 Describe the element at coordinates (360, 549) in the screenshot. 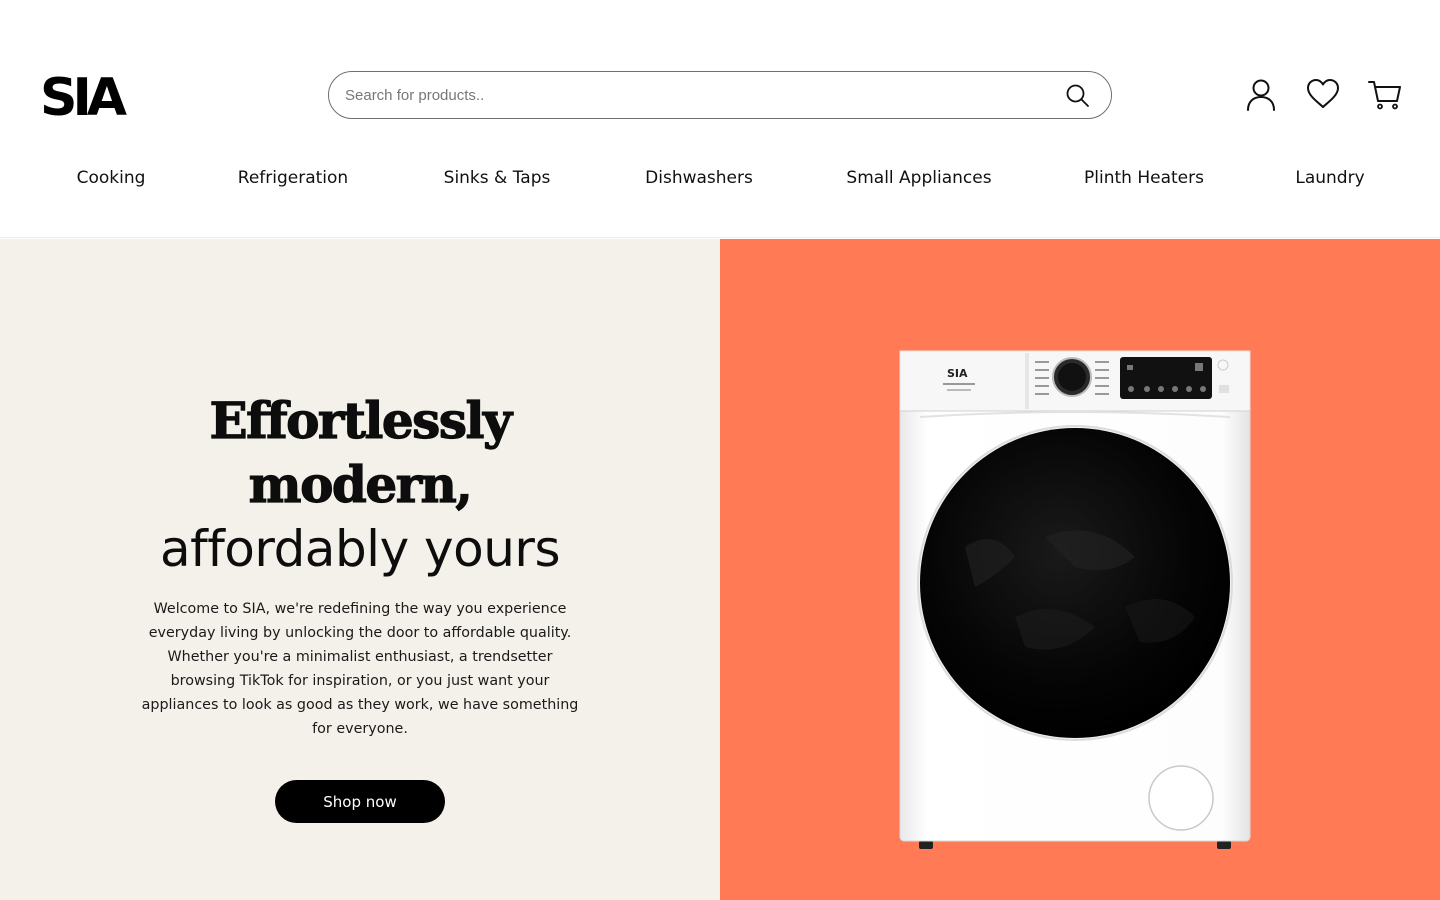

I see `hero-headline-line3: affordably yours` at that location.